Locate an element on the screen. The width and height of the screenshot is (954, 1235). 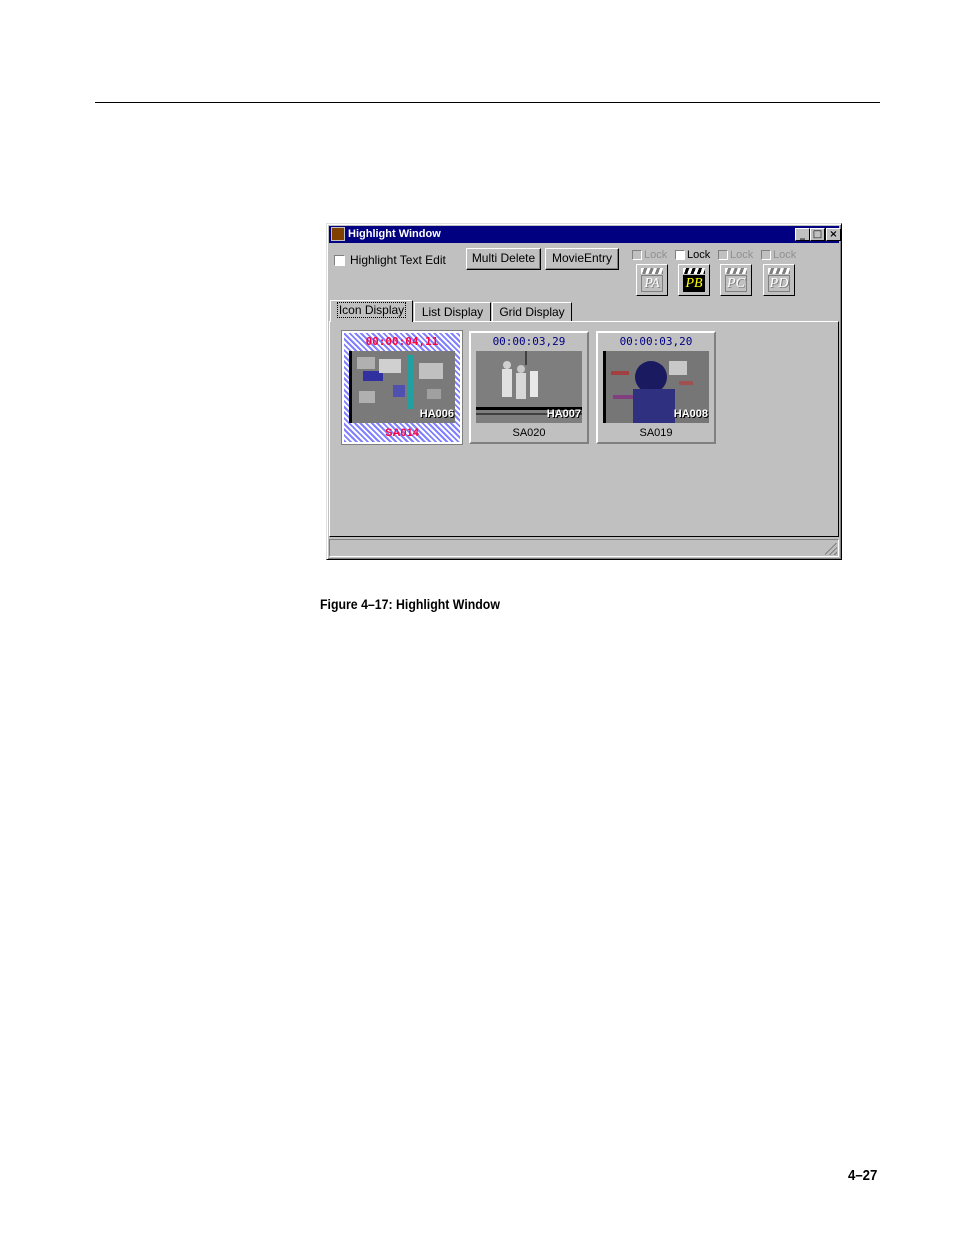
lock-checkbox-pd: Lock is located at coordinates (778, 255).